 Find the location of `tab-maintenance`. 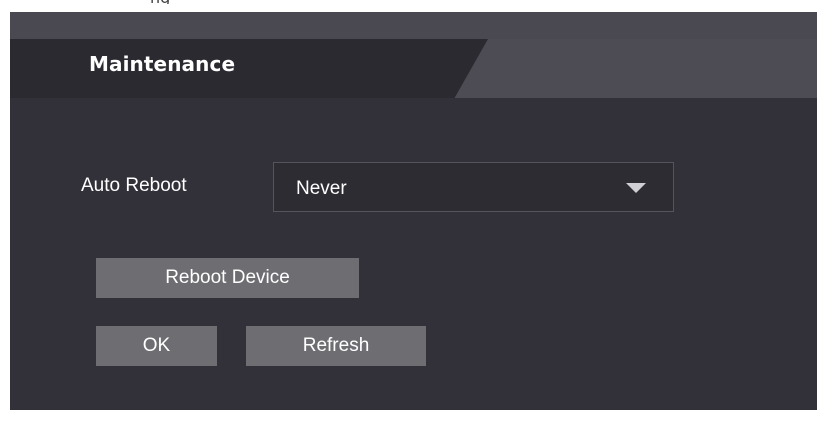

tab-maintenance is located at coordinates (249, 68).